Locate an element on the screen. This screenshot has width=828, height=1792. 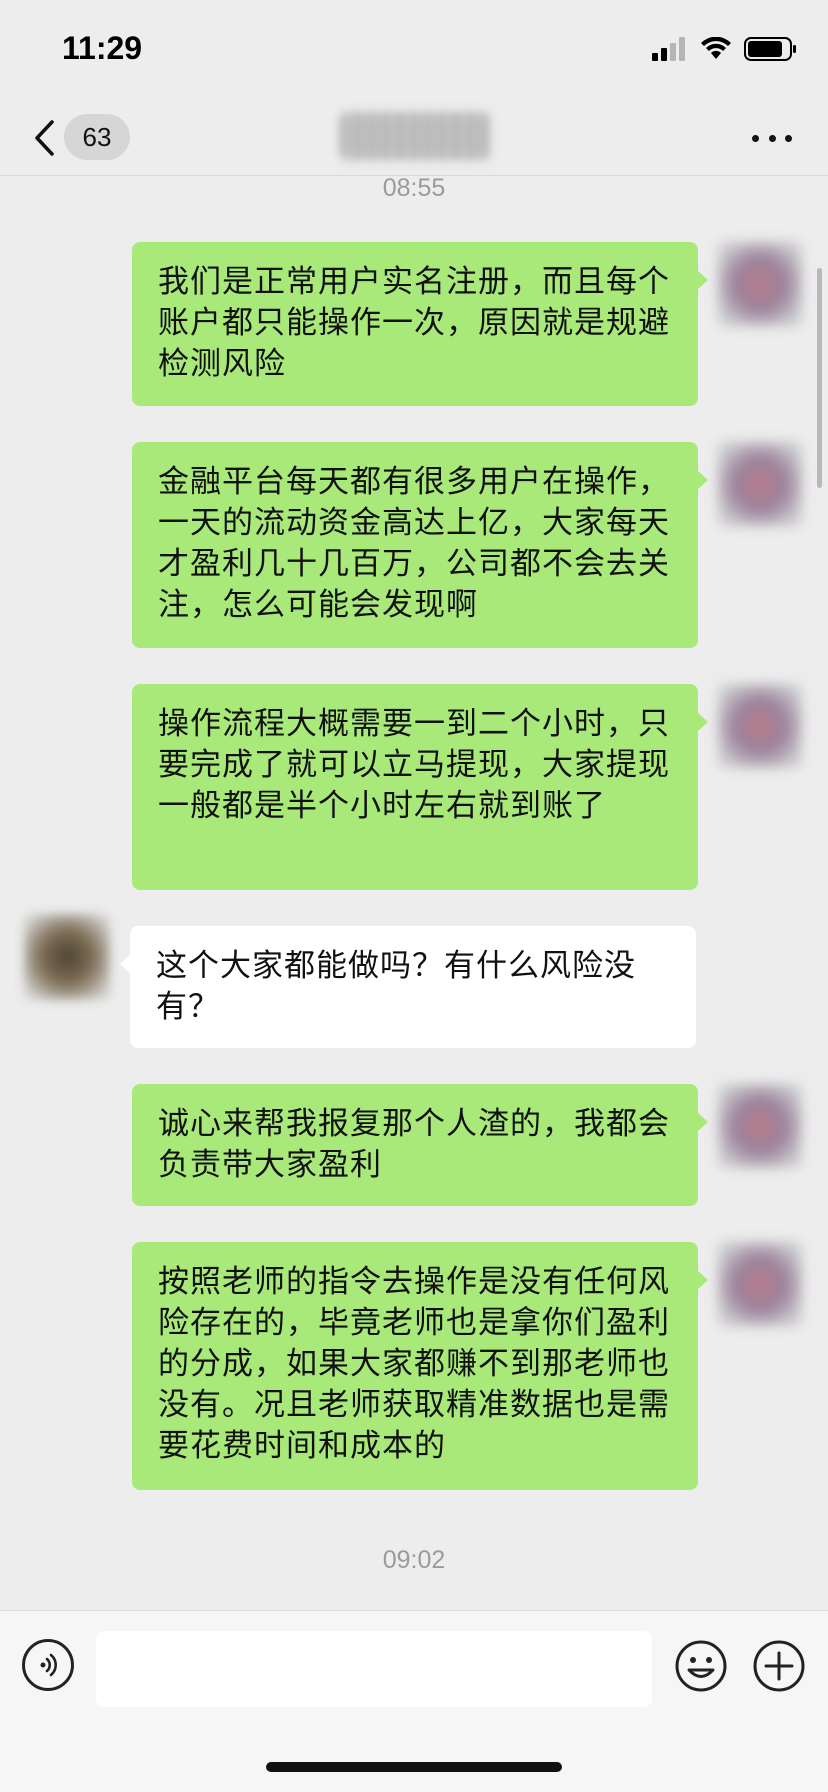
emoji-icon is located at coordinates (701, 1666).